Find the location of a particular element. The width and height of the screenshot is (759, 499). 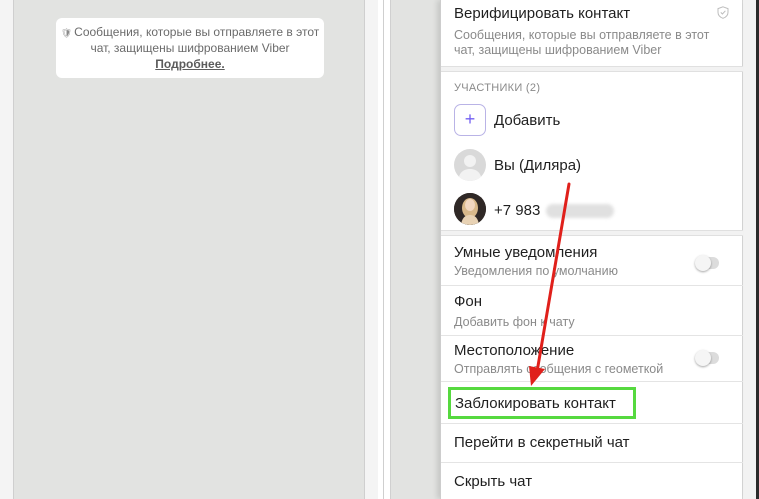

block-contact-label: Заблокировать контакт is located at coordinates (535, 403).